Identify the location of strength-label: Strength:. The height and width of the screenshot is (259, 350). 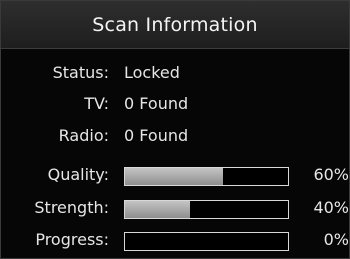
(71, 207).